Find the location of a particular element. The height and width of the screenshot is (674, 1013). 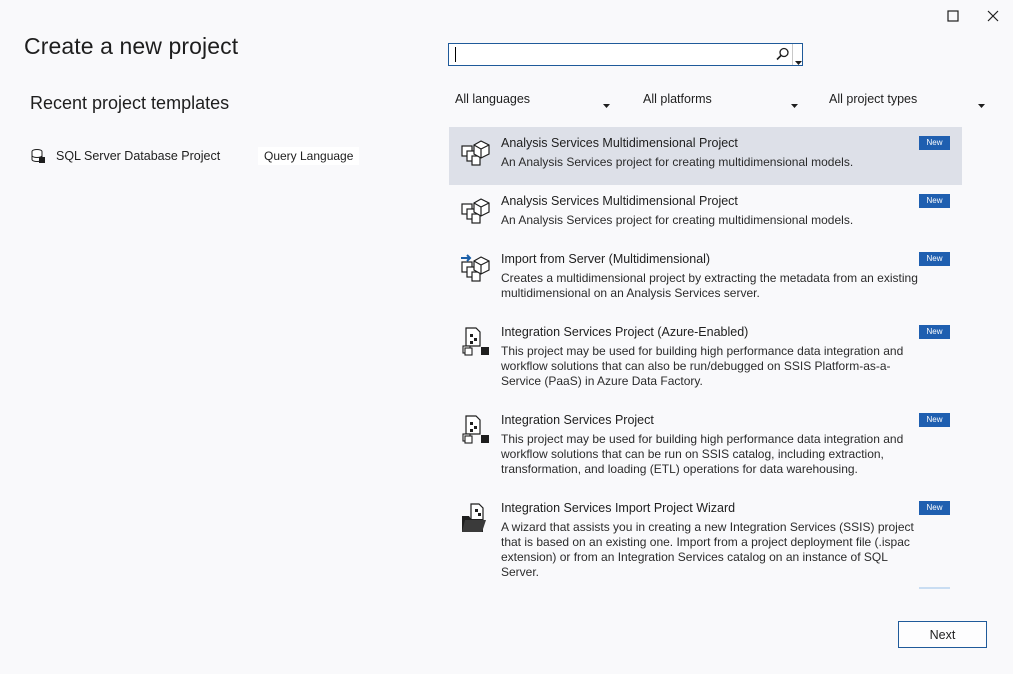

search-icon is located at coordinates (783, 56).